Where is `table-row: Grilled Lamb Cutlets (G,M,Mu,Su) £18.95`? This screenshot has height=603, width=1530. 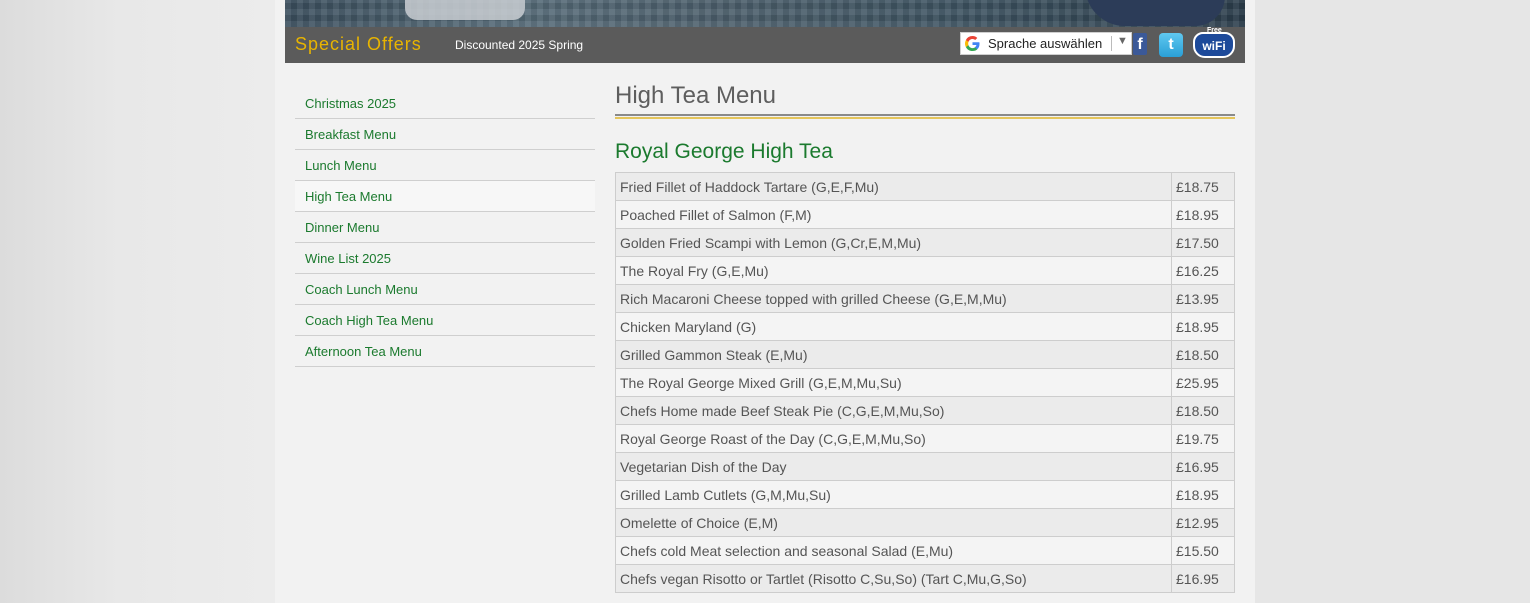 table-row: Grilled Lamb Cutlets (G,M,Mu,Su) £18.95 is located at coordinates (925, 494).